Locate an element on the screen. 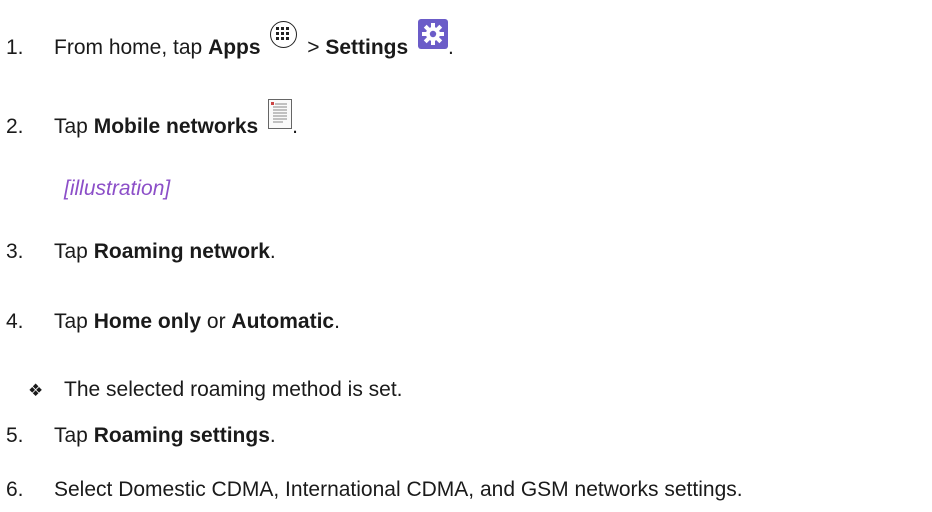 This screenshot has width=932, height=512. step-number: 2. is located at coordinates (15, 126).